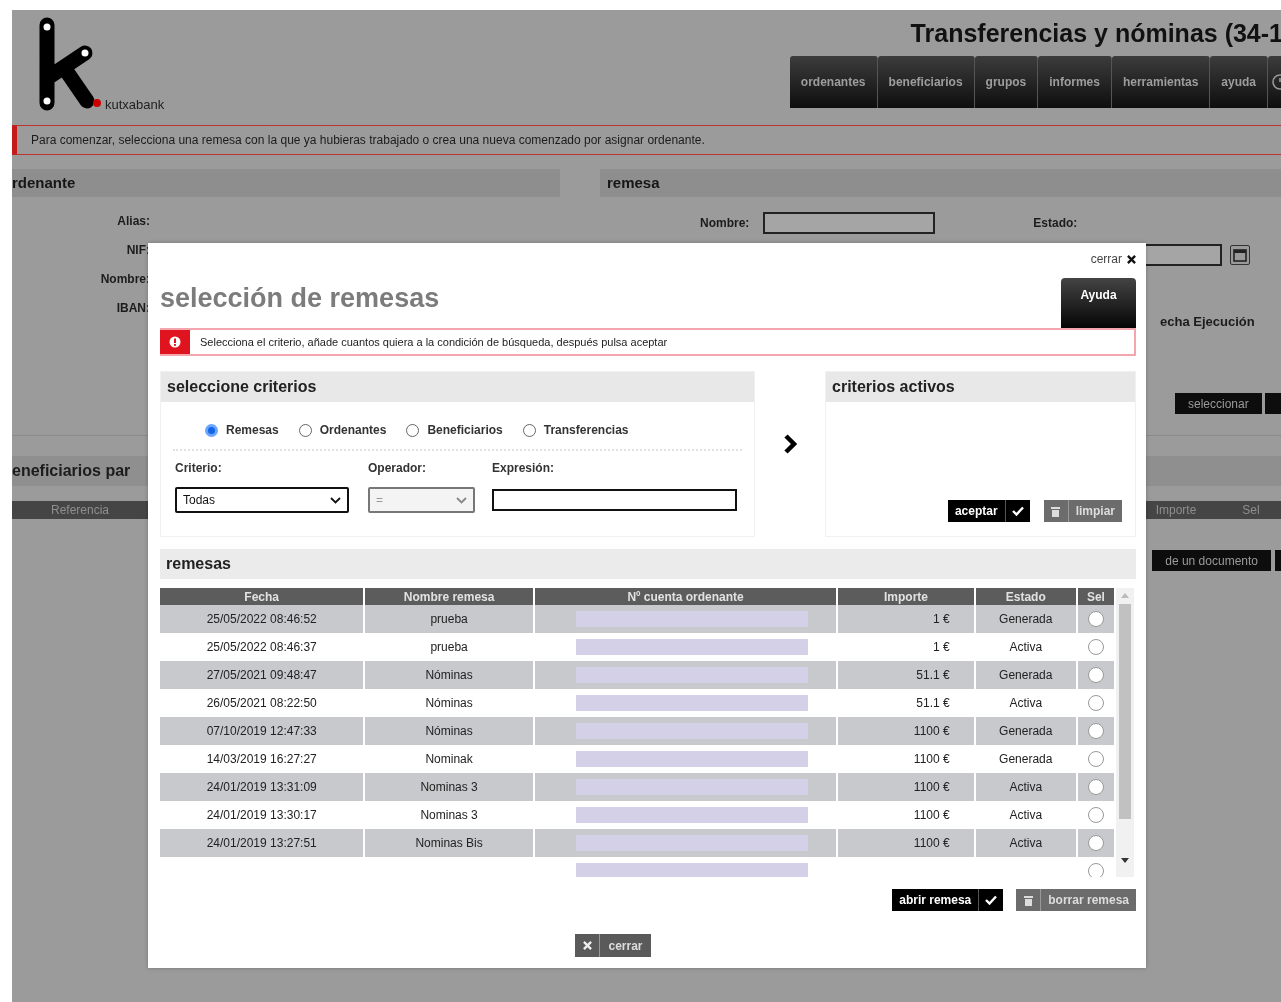  Describe the element at coordinates (1125, 595) in the screenshot. I see `scroll-up-icon` at that location.